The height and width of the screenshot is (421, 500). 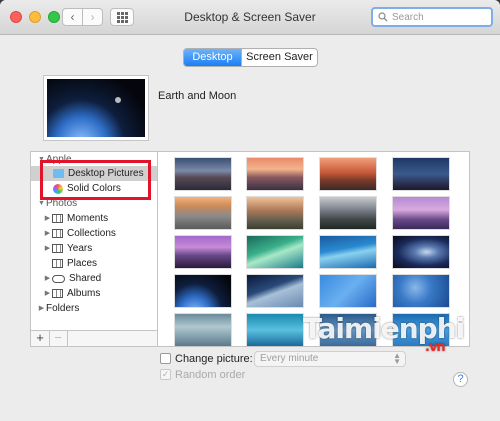 What do you see at coordinates (197, 96) in the screenshot?
I see `current-picture-name: Earth and Moon` at bounding box center [197, 96].